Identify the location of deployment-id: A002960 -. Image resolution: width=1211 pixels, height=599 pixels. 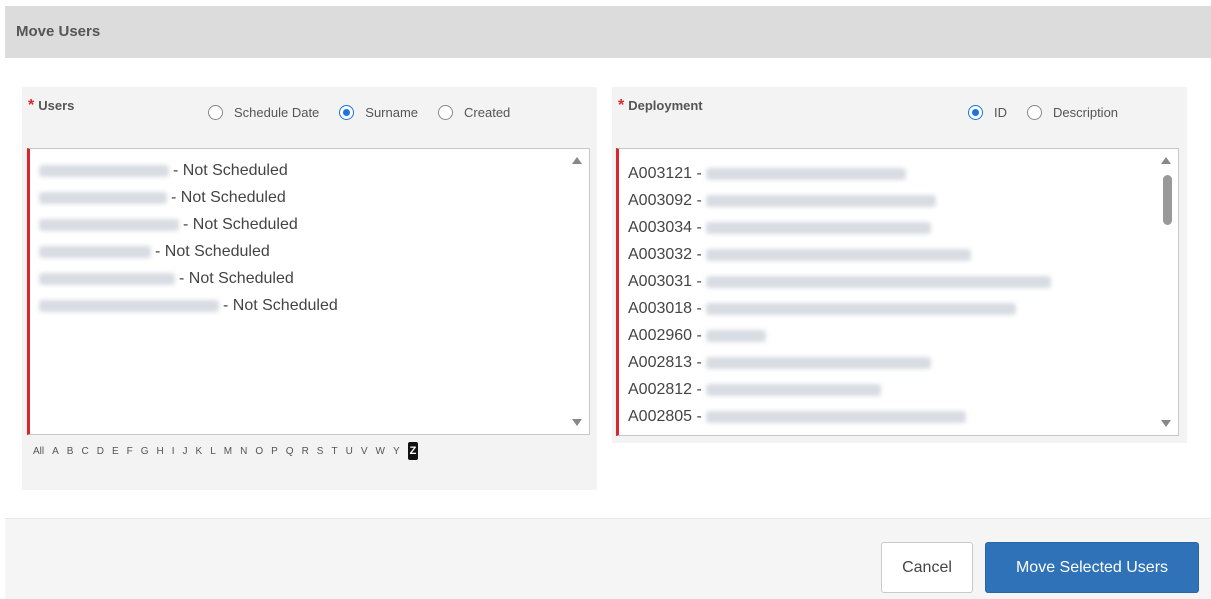
(665, 335).